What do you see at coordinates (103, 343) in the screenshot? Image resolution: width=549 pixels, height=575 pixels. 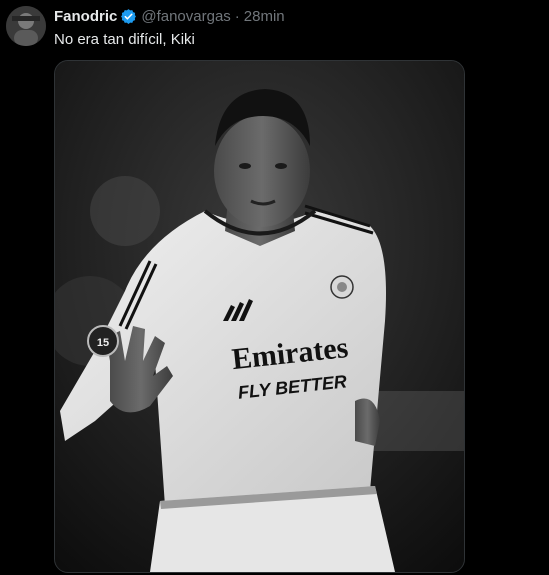 I see `sleeve-badge-number: 15` at bounding box center [103, 343].